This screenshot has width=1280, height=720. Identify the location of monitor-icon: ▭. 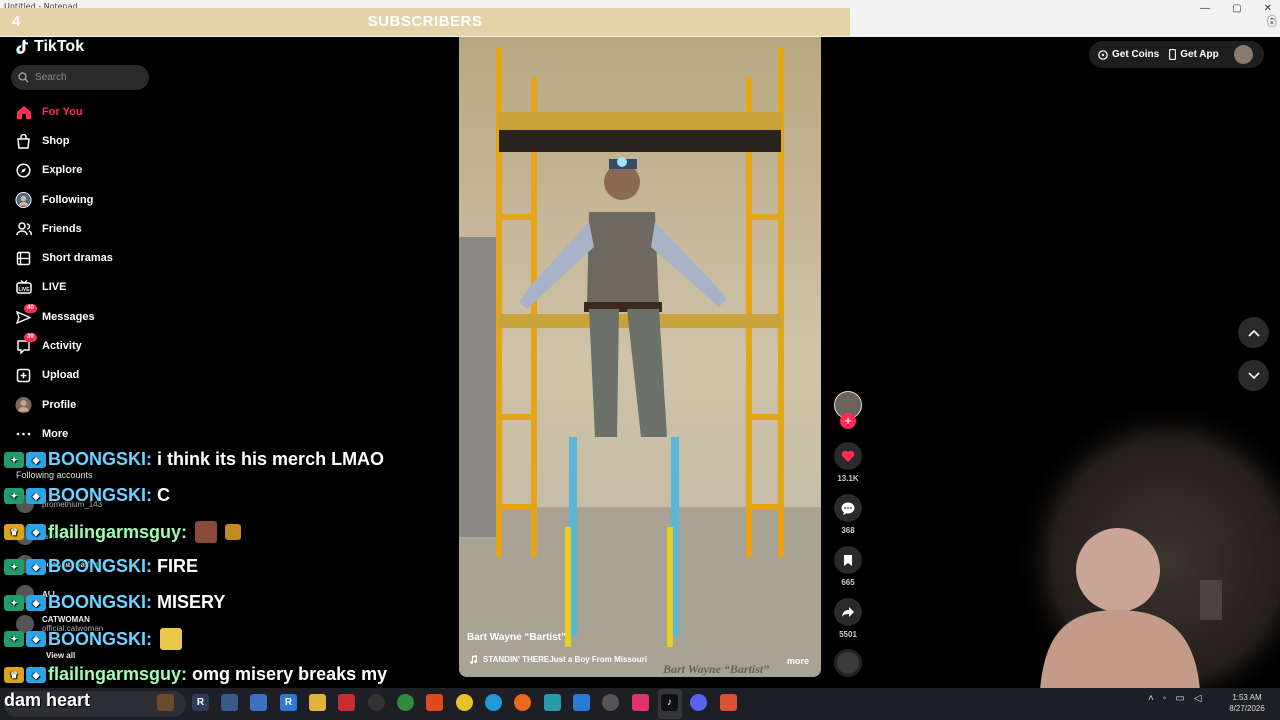
(1179, 698).